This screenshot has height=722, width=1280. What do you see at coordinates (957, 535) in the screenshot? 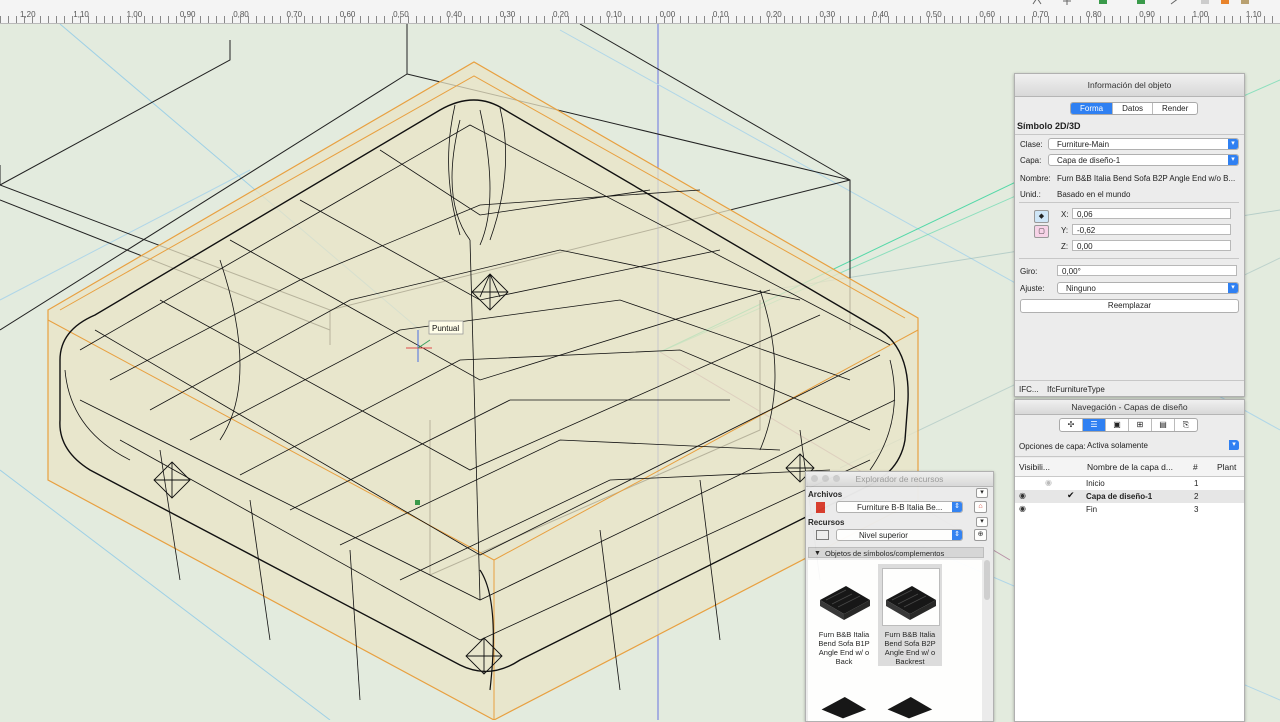
I see `chevron-updown-icon: ⇕` at bounding box center [957, 535].